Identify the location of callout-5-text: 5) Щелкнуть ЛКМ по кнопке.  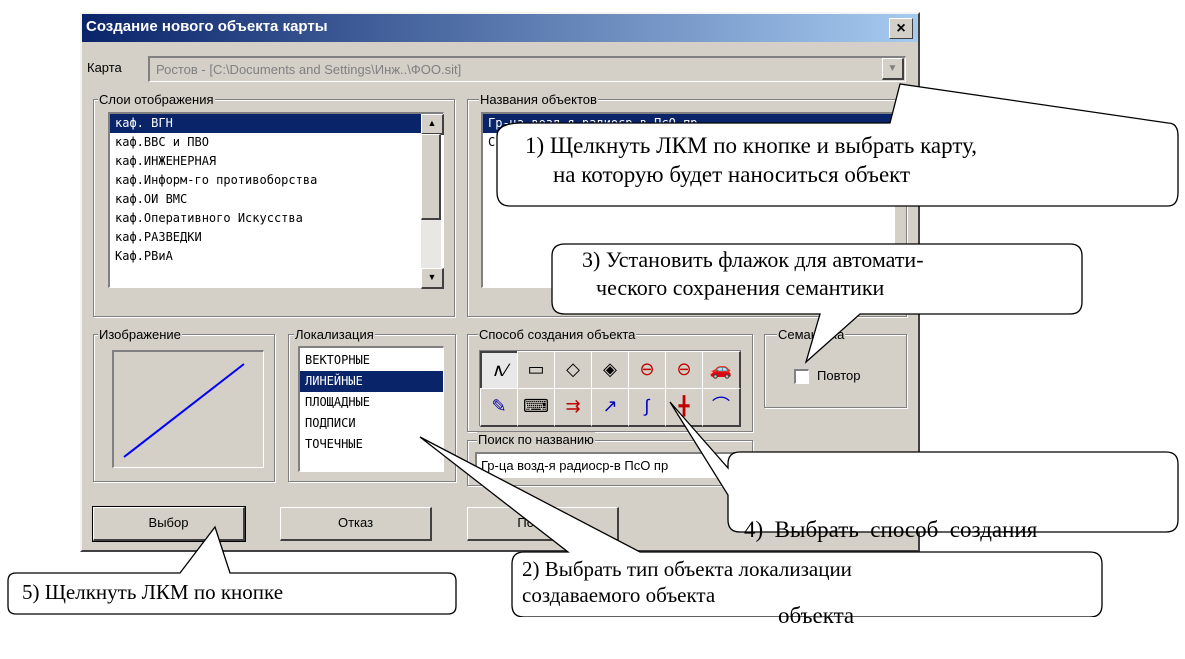
(153, 592).